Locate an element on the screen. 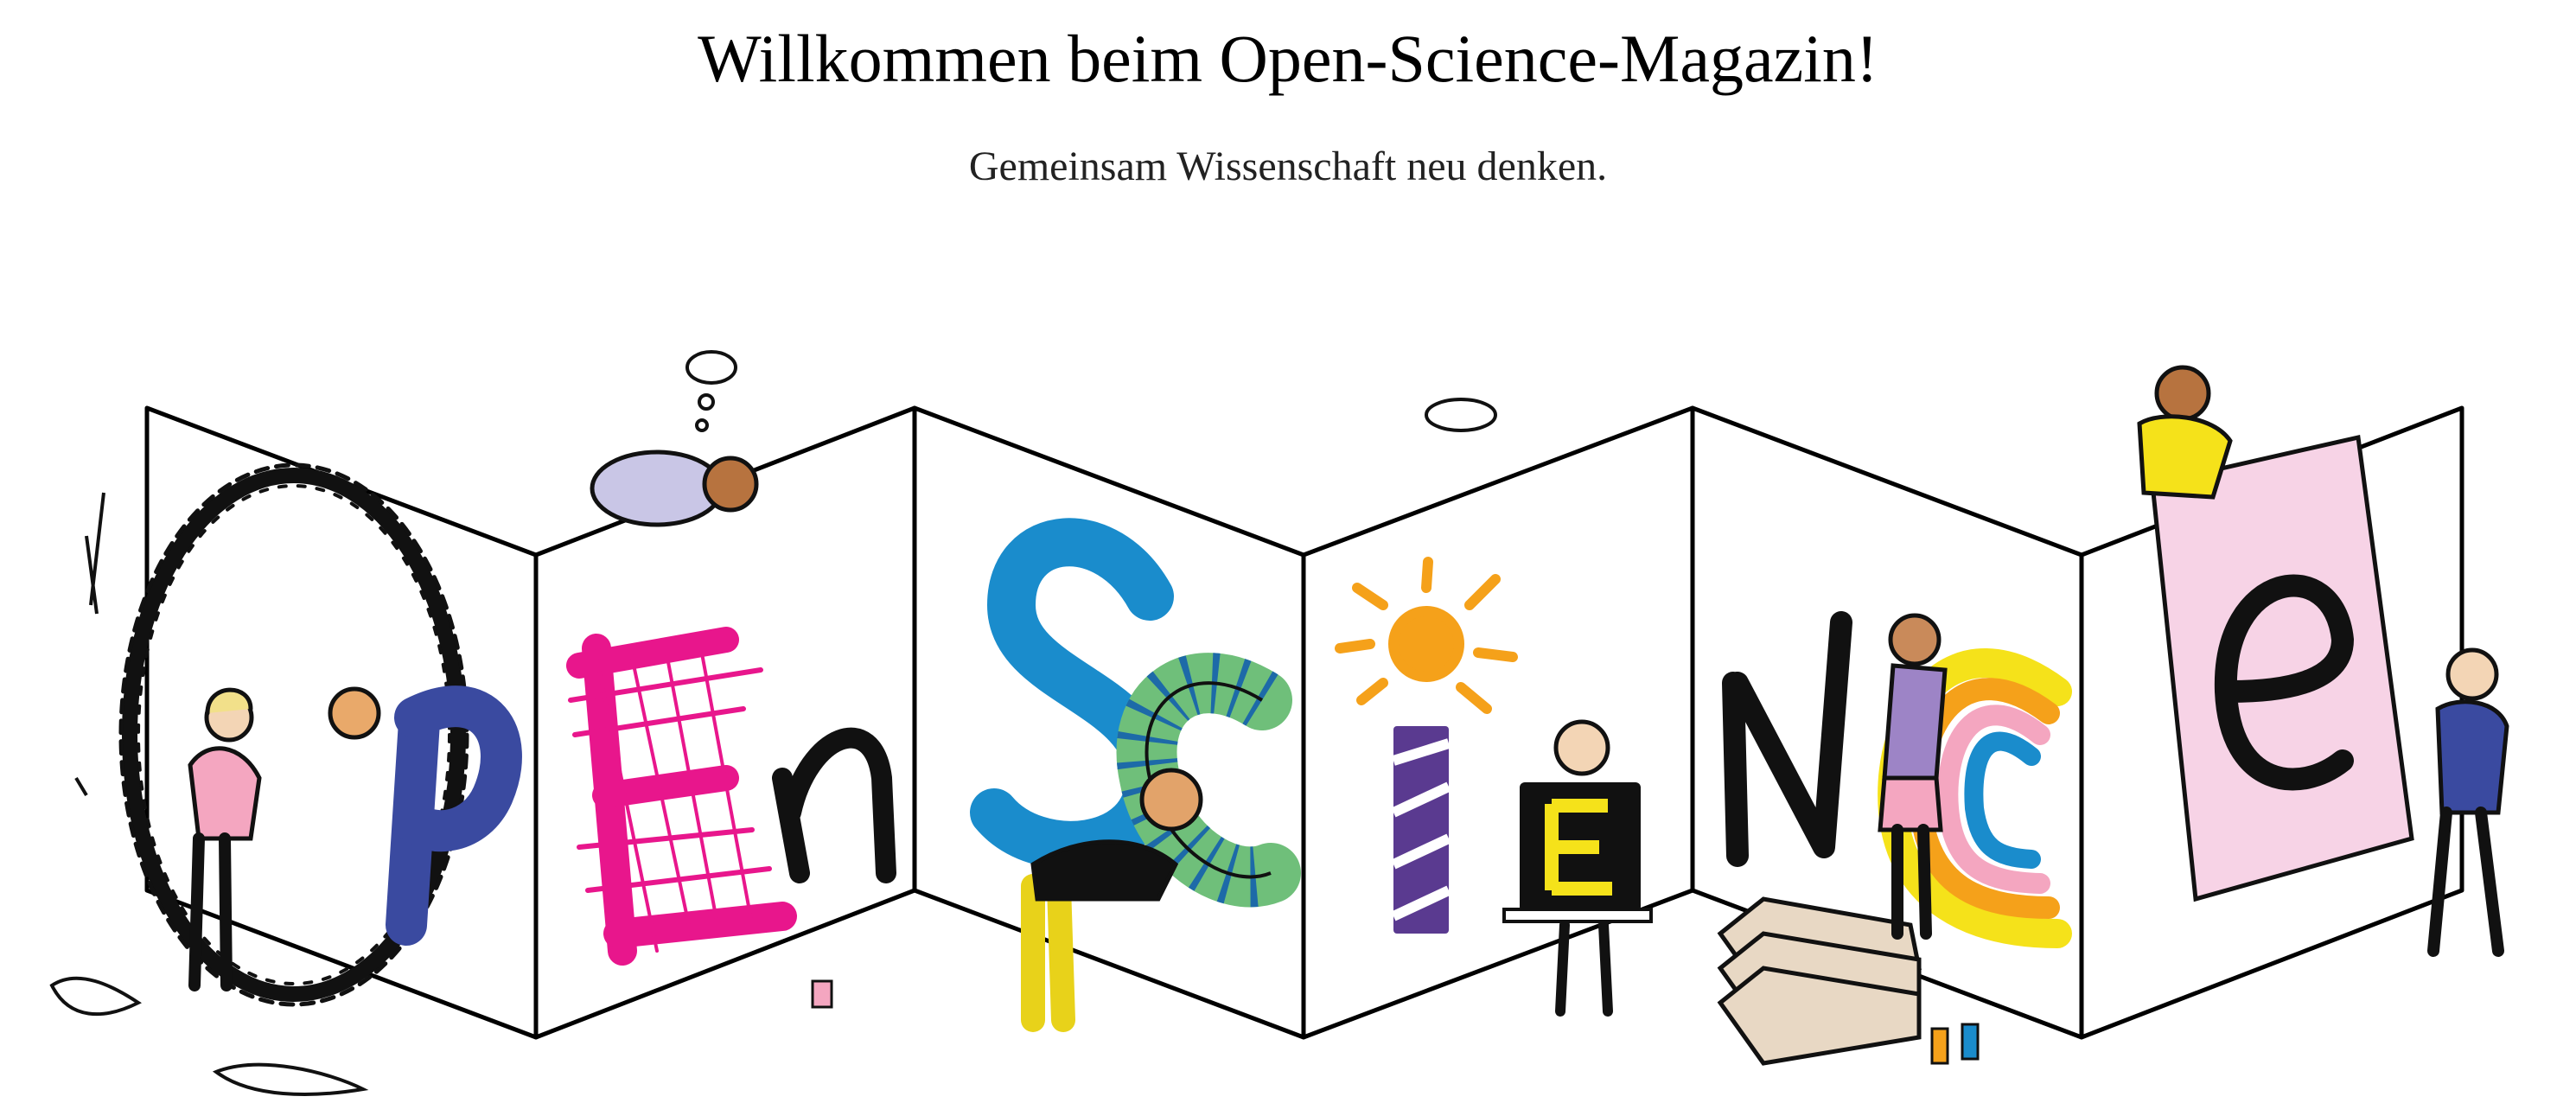 This screenshot has width=2576, height=1103. page-subtitle: Gemeinsam Wissenschaft neu denken. is located at coordinates (1288, 166).